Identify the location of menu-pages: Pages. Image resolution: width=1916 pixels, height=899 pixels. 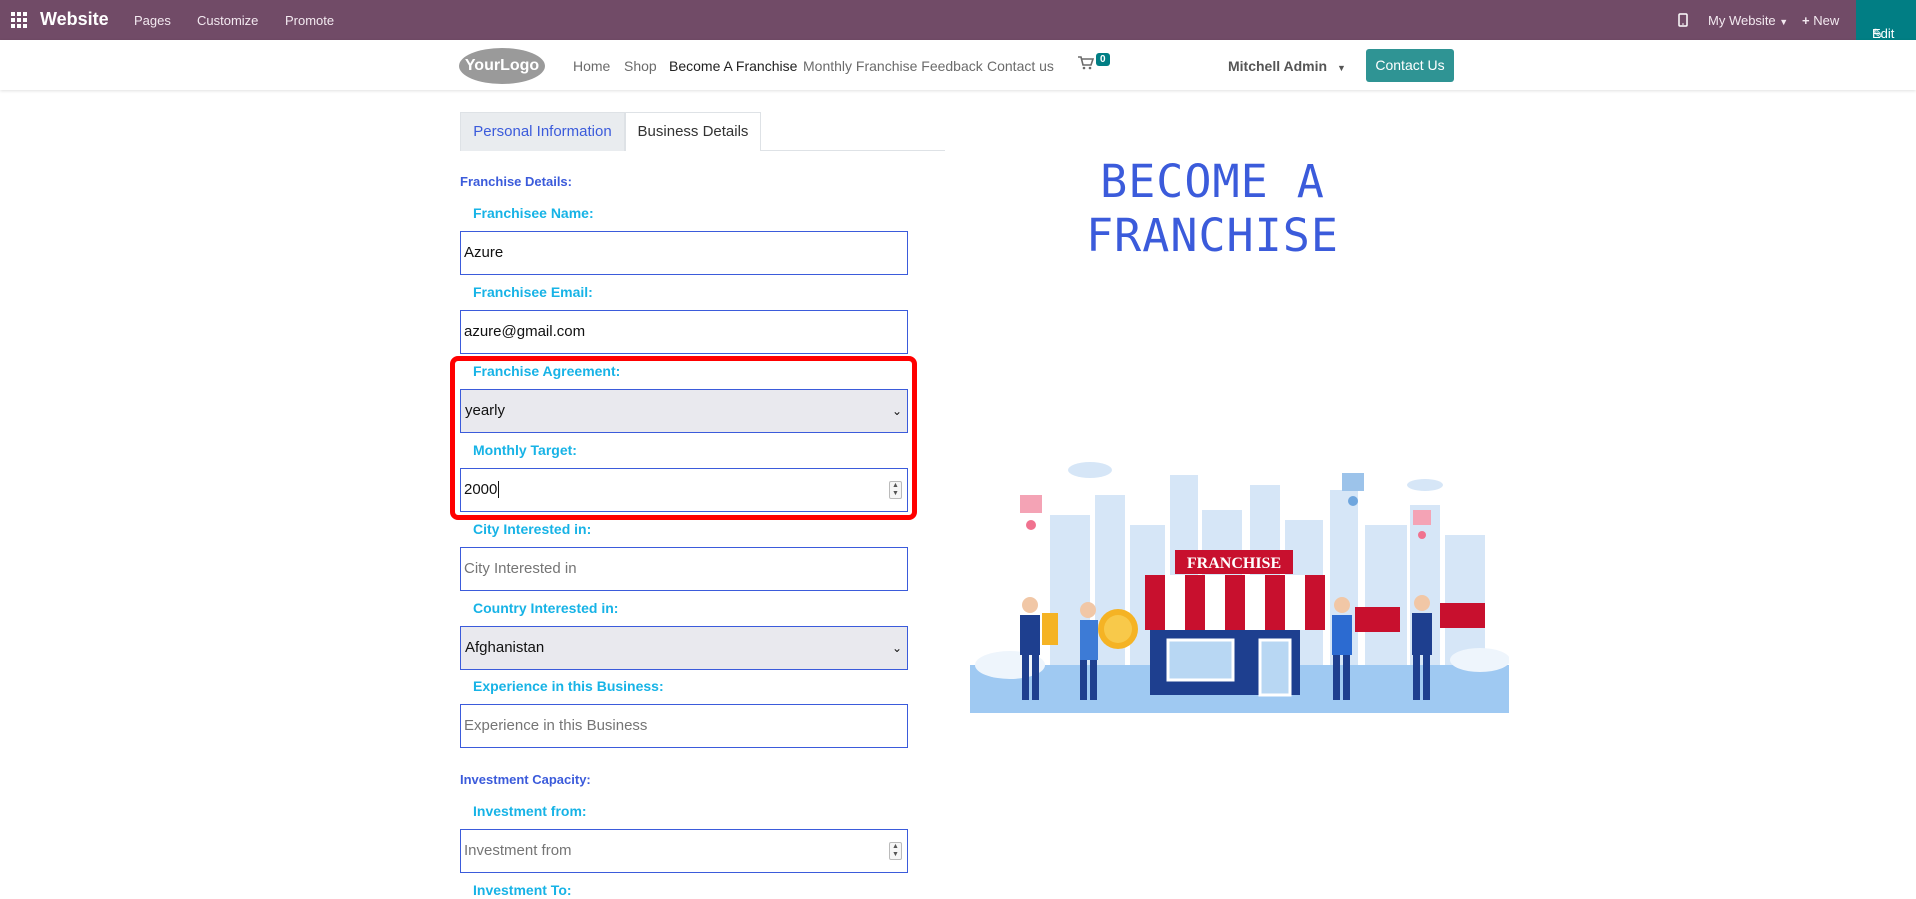
(152, 20).